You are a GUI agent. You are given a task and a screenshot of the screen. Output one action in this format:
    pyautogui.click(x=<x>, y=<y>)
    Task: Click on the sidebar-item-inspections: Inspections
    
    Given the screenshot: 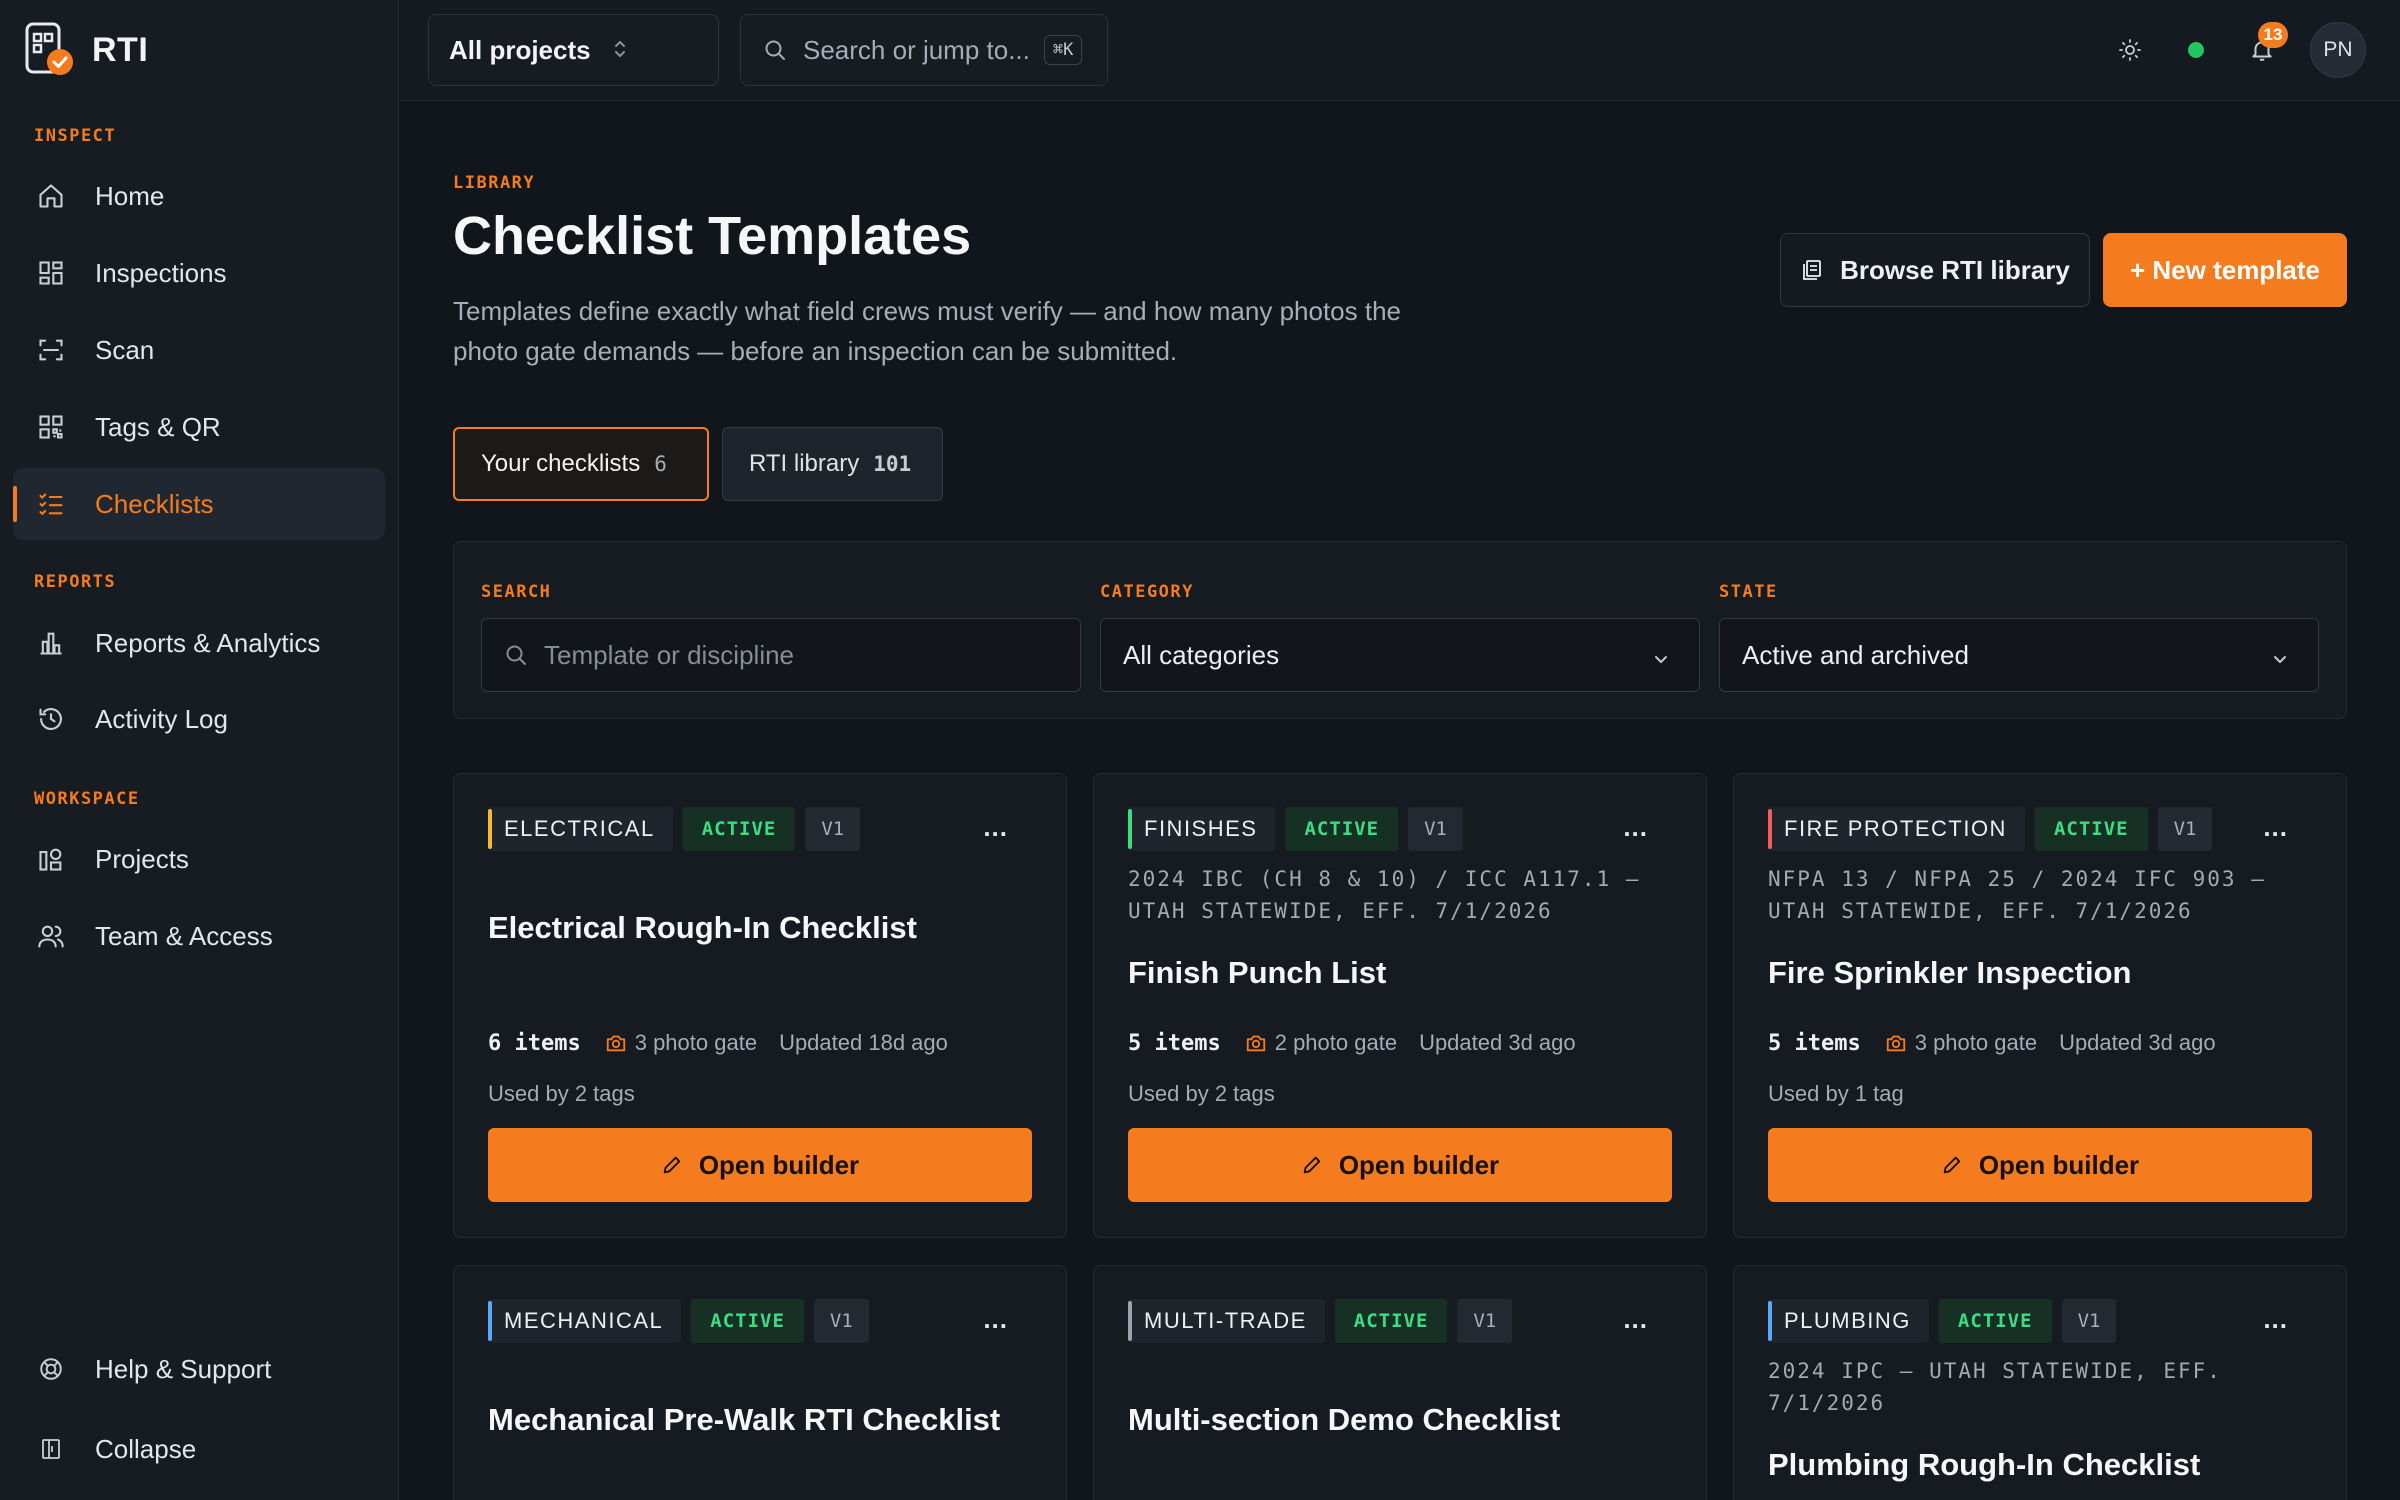 What is the action you would take?
    pyautogui.click(x=199, y=273)
    